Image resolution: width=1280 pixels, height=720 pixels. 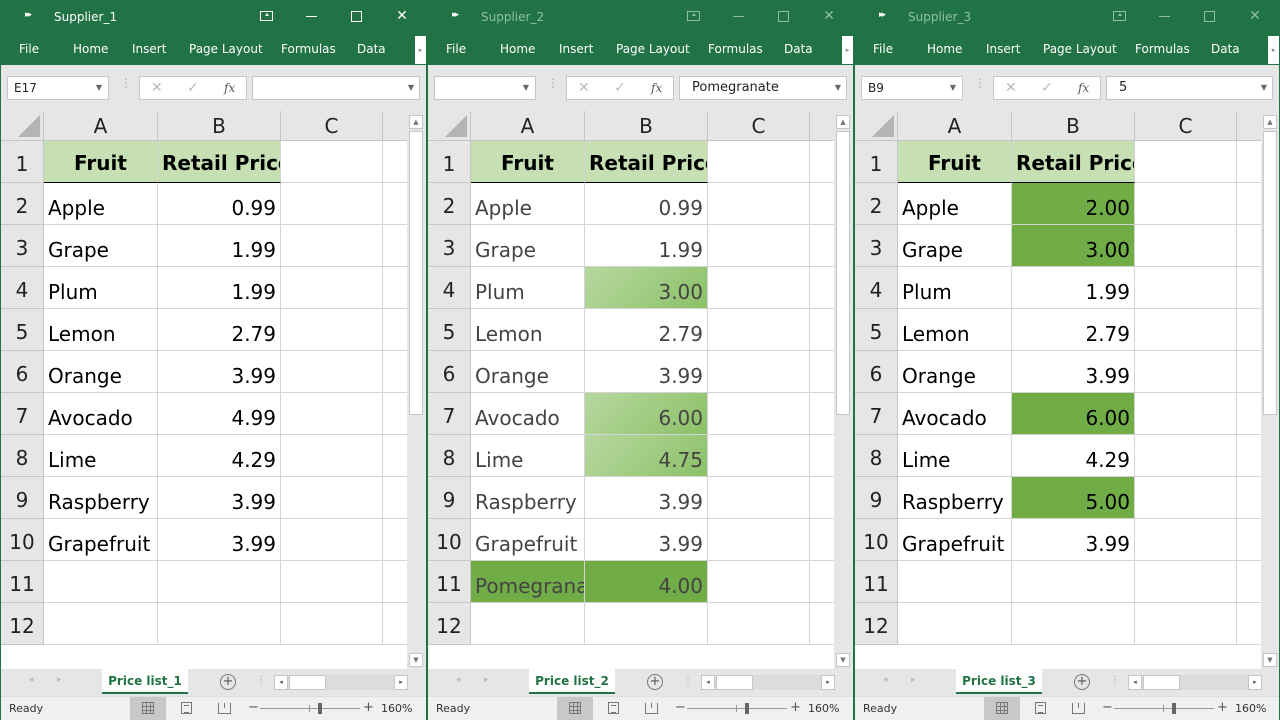 I want to click on cell-b6: 3.99, so click(x=646, y=372).